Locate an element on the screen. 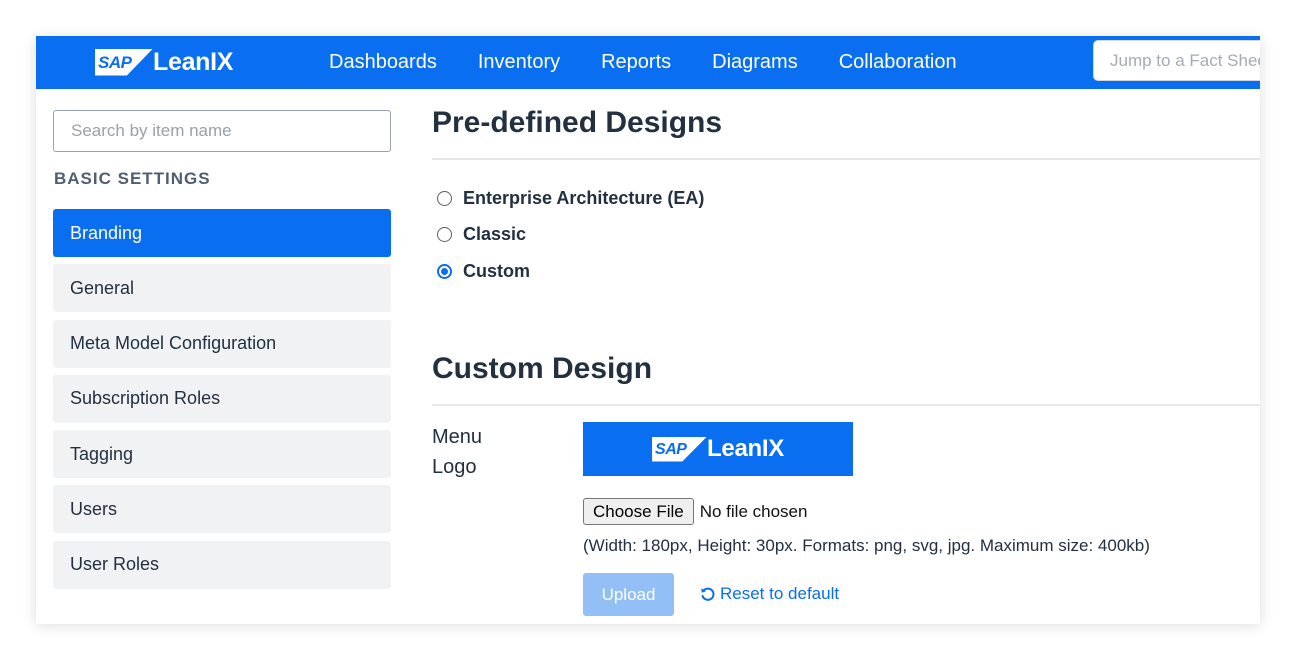  file-status: No file chosen is located at coordinates (753, 511).